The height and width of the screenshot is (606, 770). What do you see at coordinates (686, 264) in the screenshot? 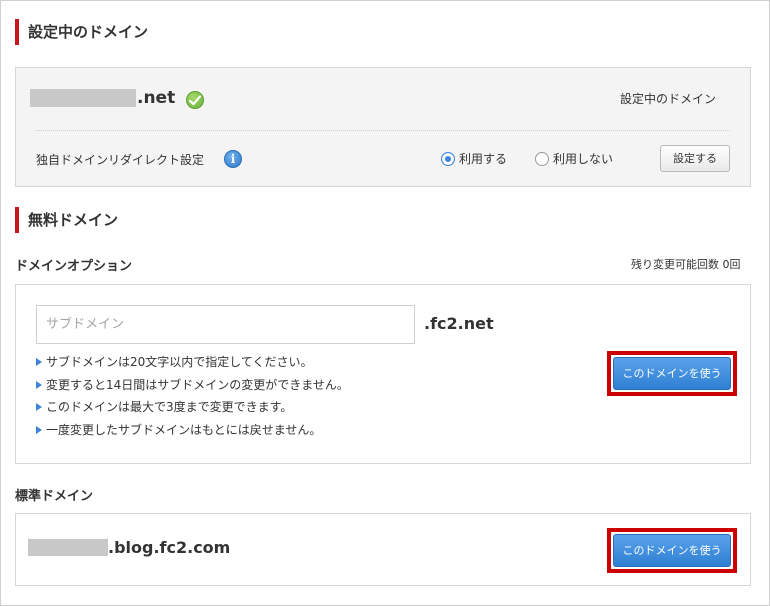
I see `remaining-changes-count: 残り変更可能回数 0回` at bounding box center [686, 264].